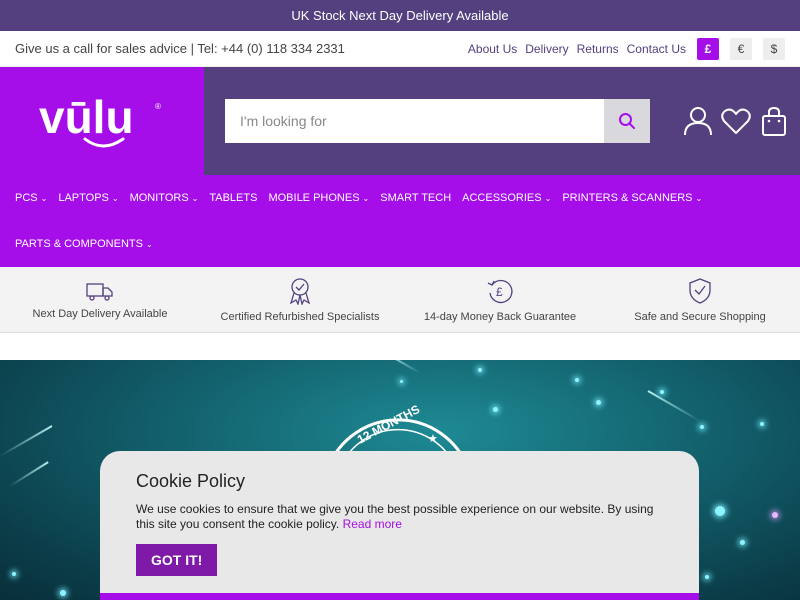 The width and height of the screenshot is (800, 600). I want to click on cookie-title: Cookie Policy, so click(191, 481).